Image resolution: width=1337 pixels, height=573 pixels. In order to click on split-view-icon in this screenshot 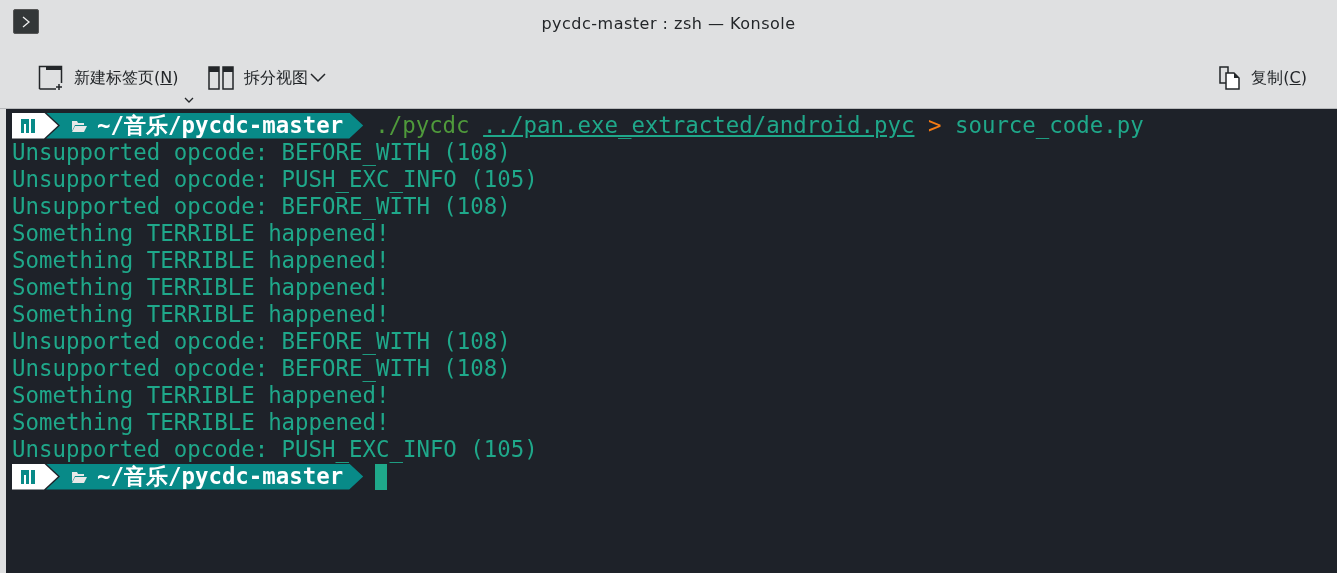, I will do `click(221, 77)`.